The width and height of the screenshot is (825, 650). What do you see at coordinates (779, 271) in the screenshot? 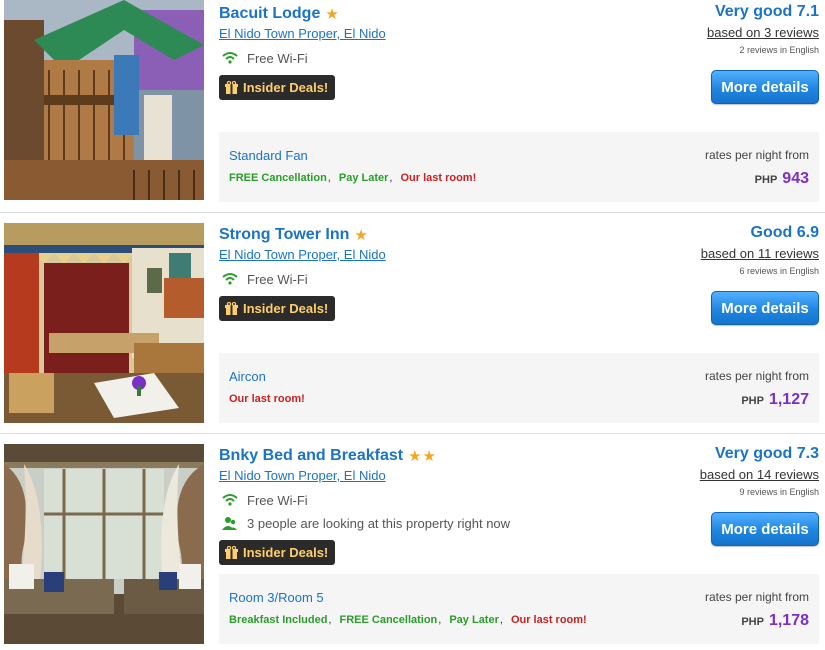
I see `english-review-count: 6 reviews in English` at bounding box center [779, 271].